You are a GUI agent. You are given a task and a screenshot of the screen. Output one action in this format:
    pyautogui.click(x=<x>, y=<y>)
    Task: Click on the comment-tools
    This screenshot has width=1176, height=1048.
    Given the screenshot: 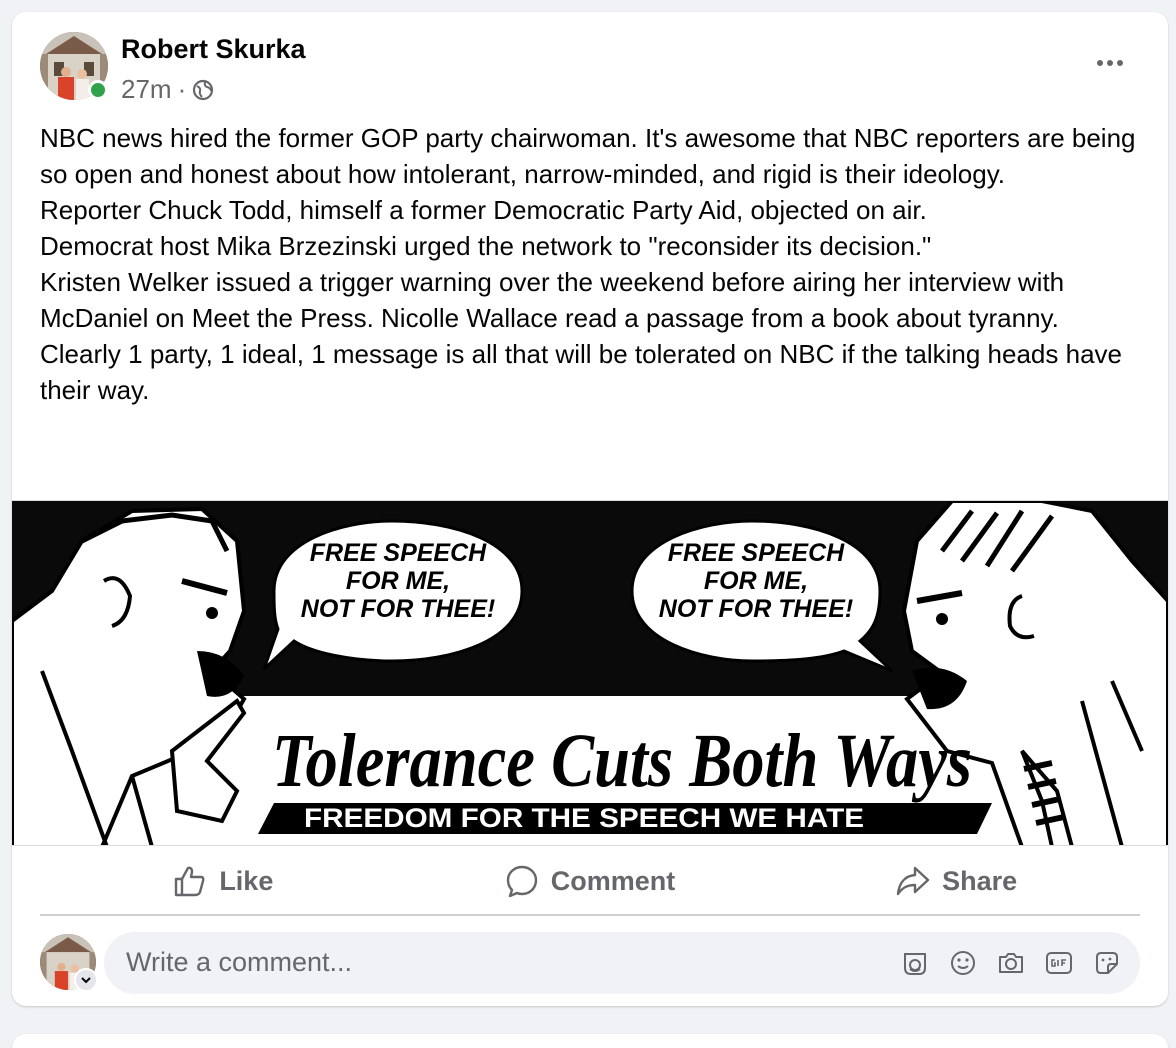 What is the action you would take?
    pyautogui.click(x=1011, y=963)
    